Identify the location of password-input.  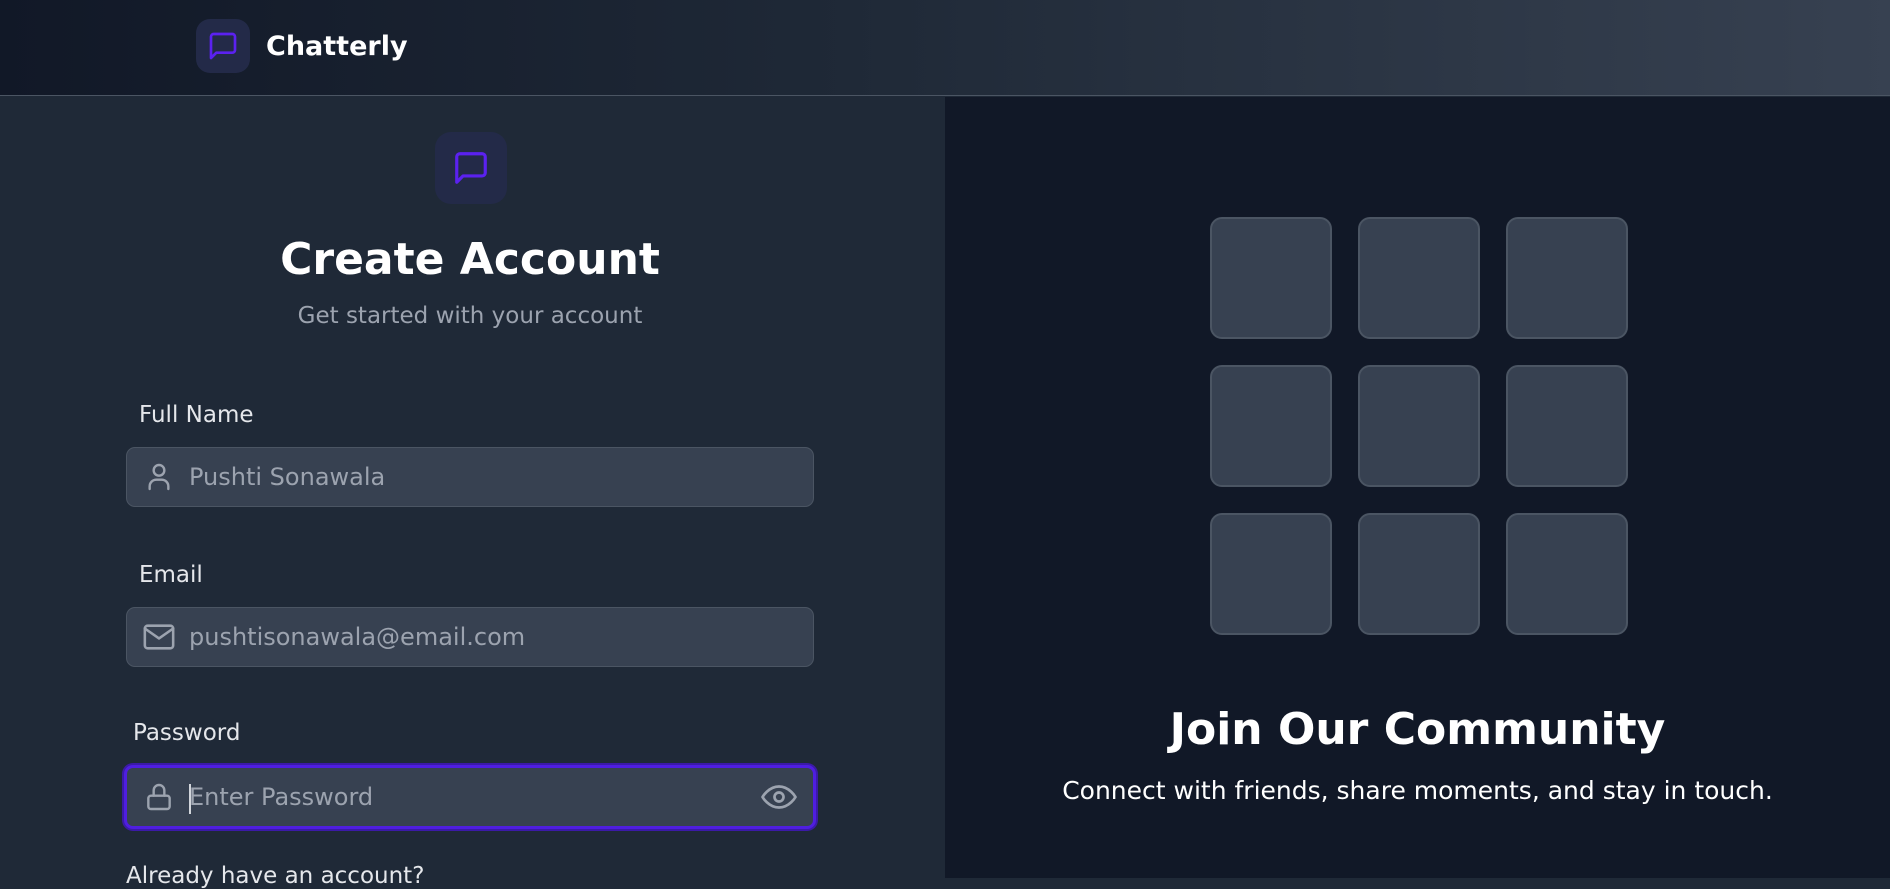
(471, 797).